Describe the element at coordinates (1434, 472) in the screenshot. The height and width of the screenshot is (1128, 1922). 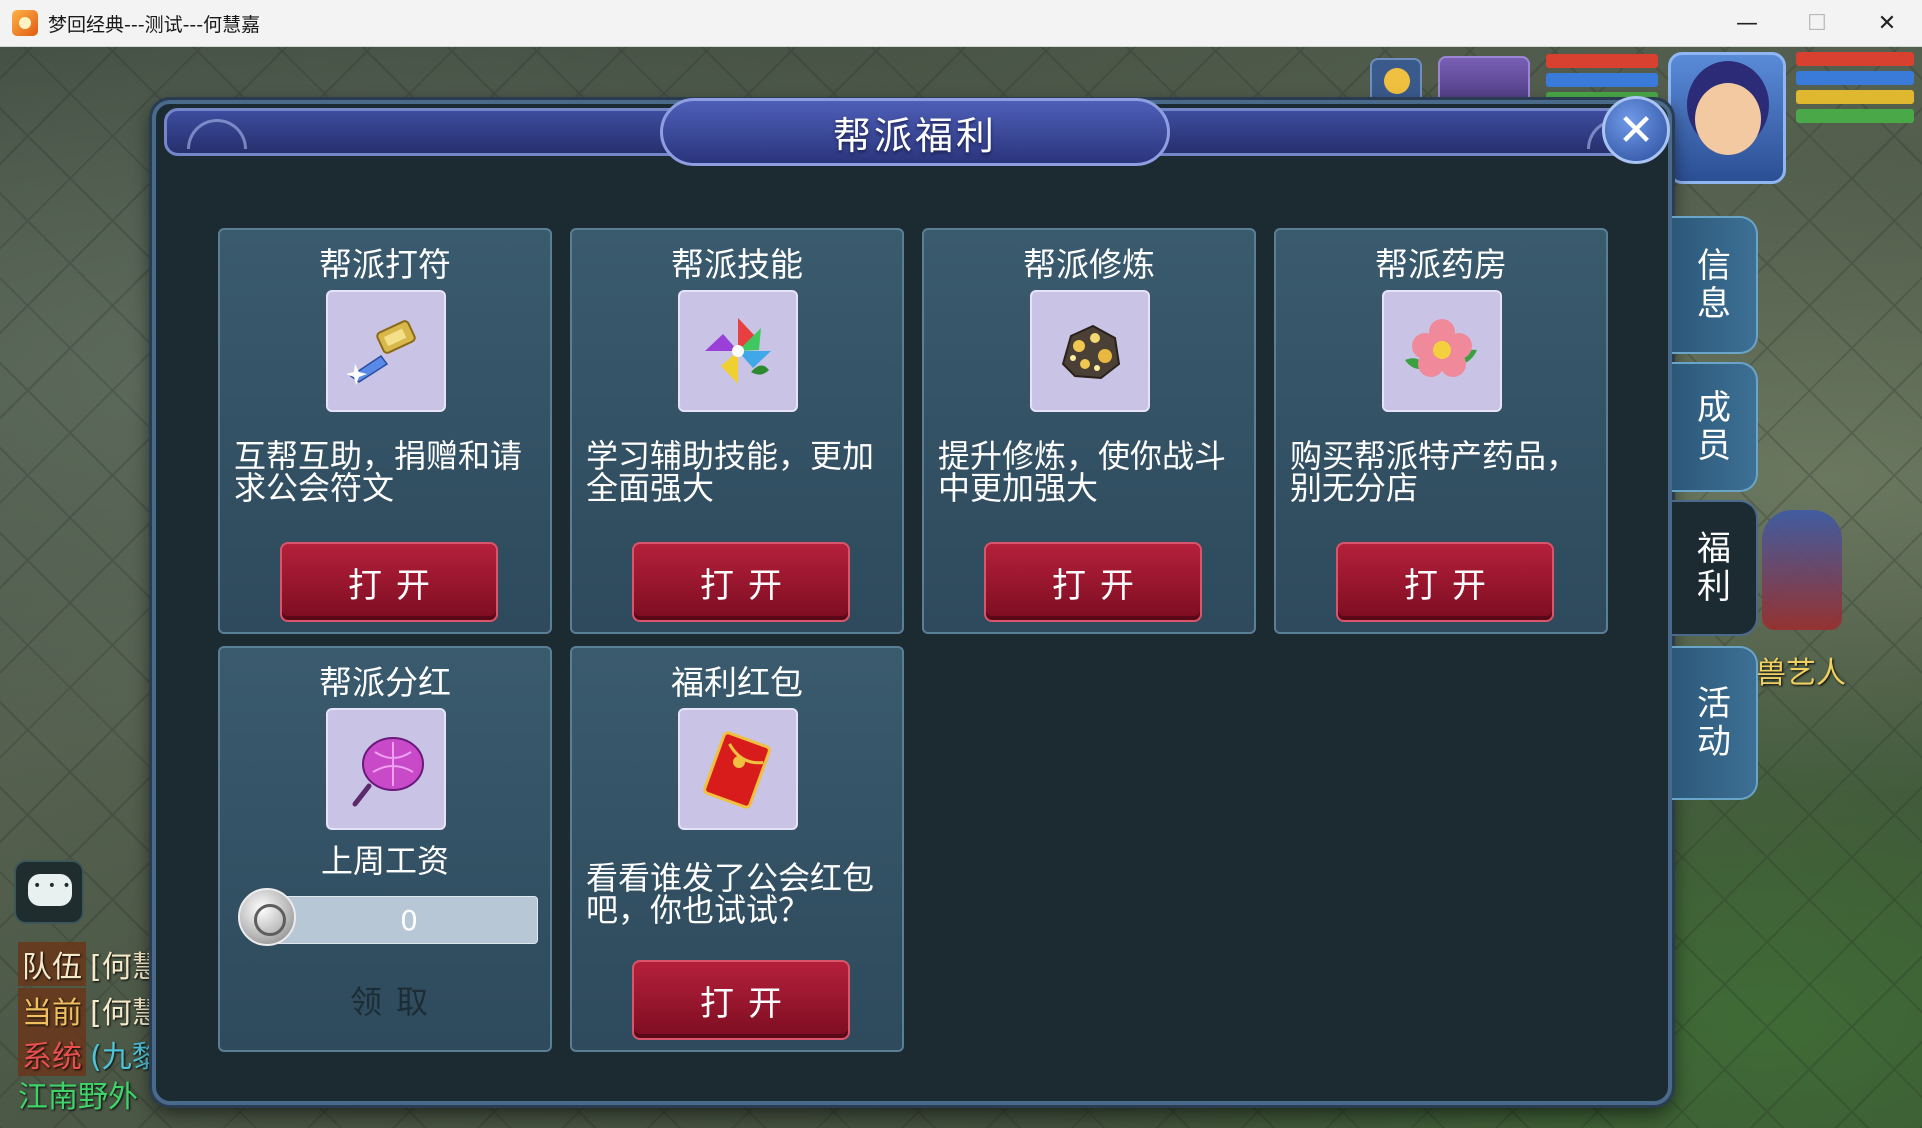
I see `card-description: 购买帮派特产药品，别无分店` at that location.